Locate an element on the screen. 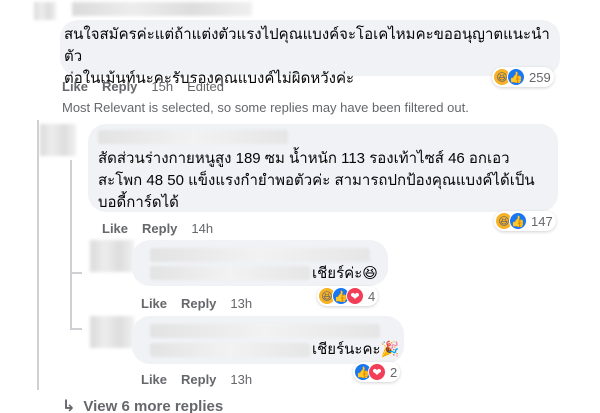  comment-actions: Like Reply 14h is located at coordinates (164, 228).